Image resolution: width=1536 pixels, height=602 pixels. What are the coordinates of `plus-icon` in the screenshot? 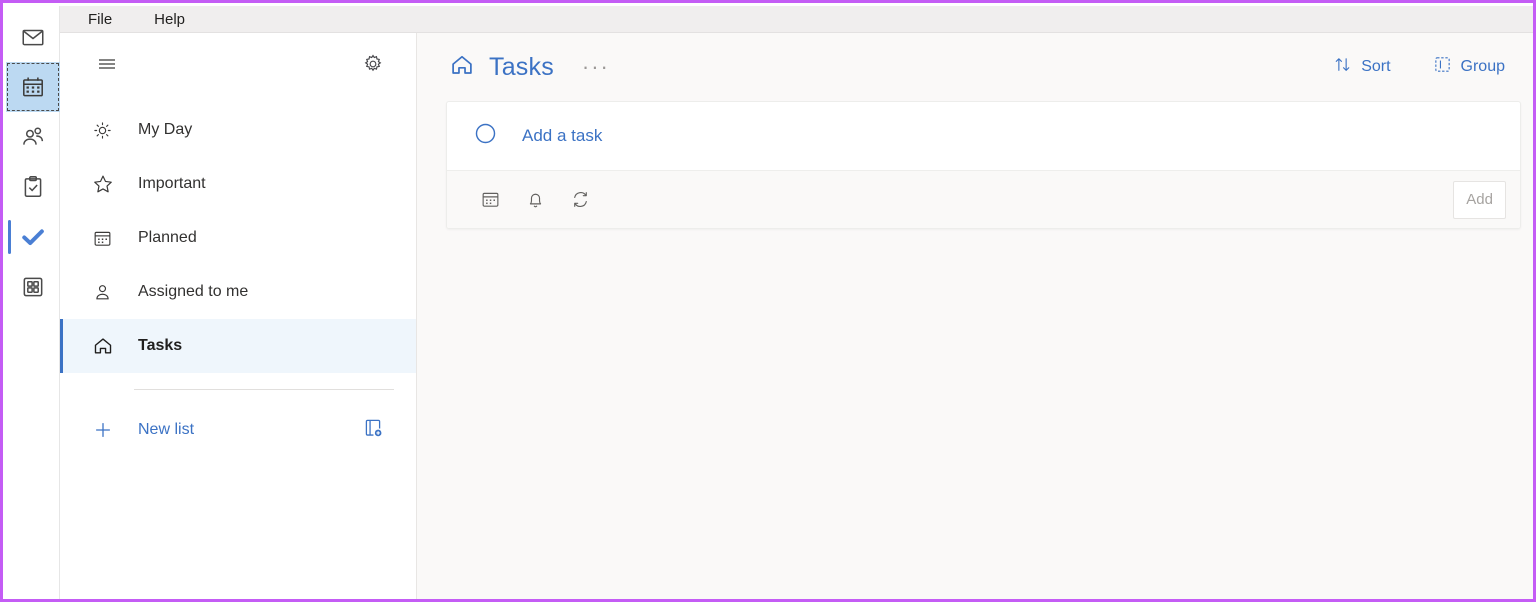 It's located at (105, 430).